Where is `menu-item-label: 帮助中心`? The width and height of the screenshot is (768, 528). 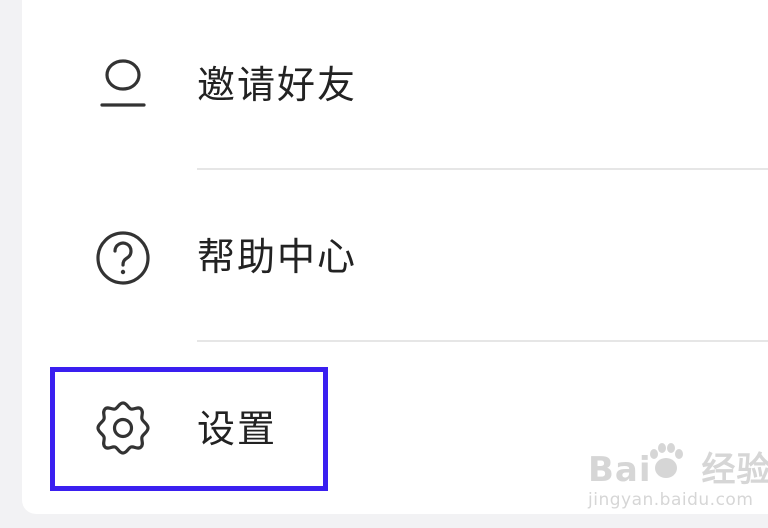 menu-item-label: 帮助中心 is located at coordinates (277, 257).